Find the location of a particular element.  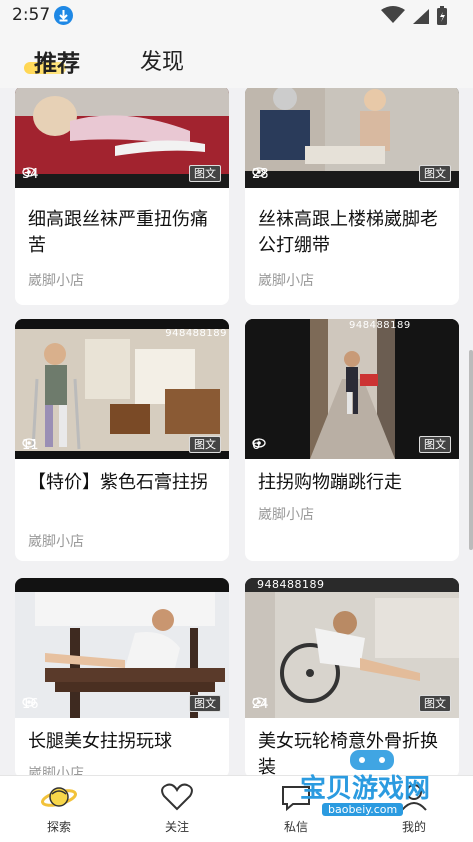

battery-icon is located at coordinates (442, 15).